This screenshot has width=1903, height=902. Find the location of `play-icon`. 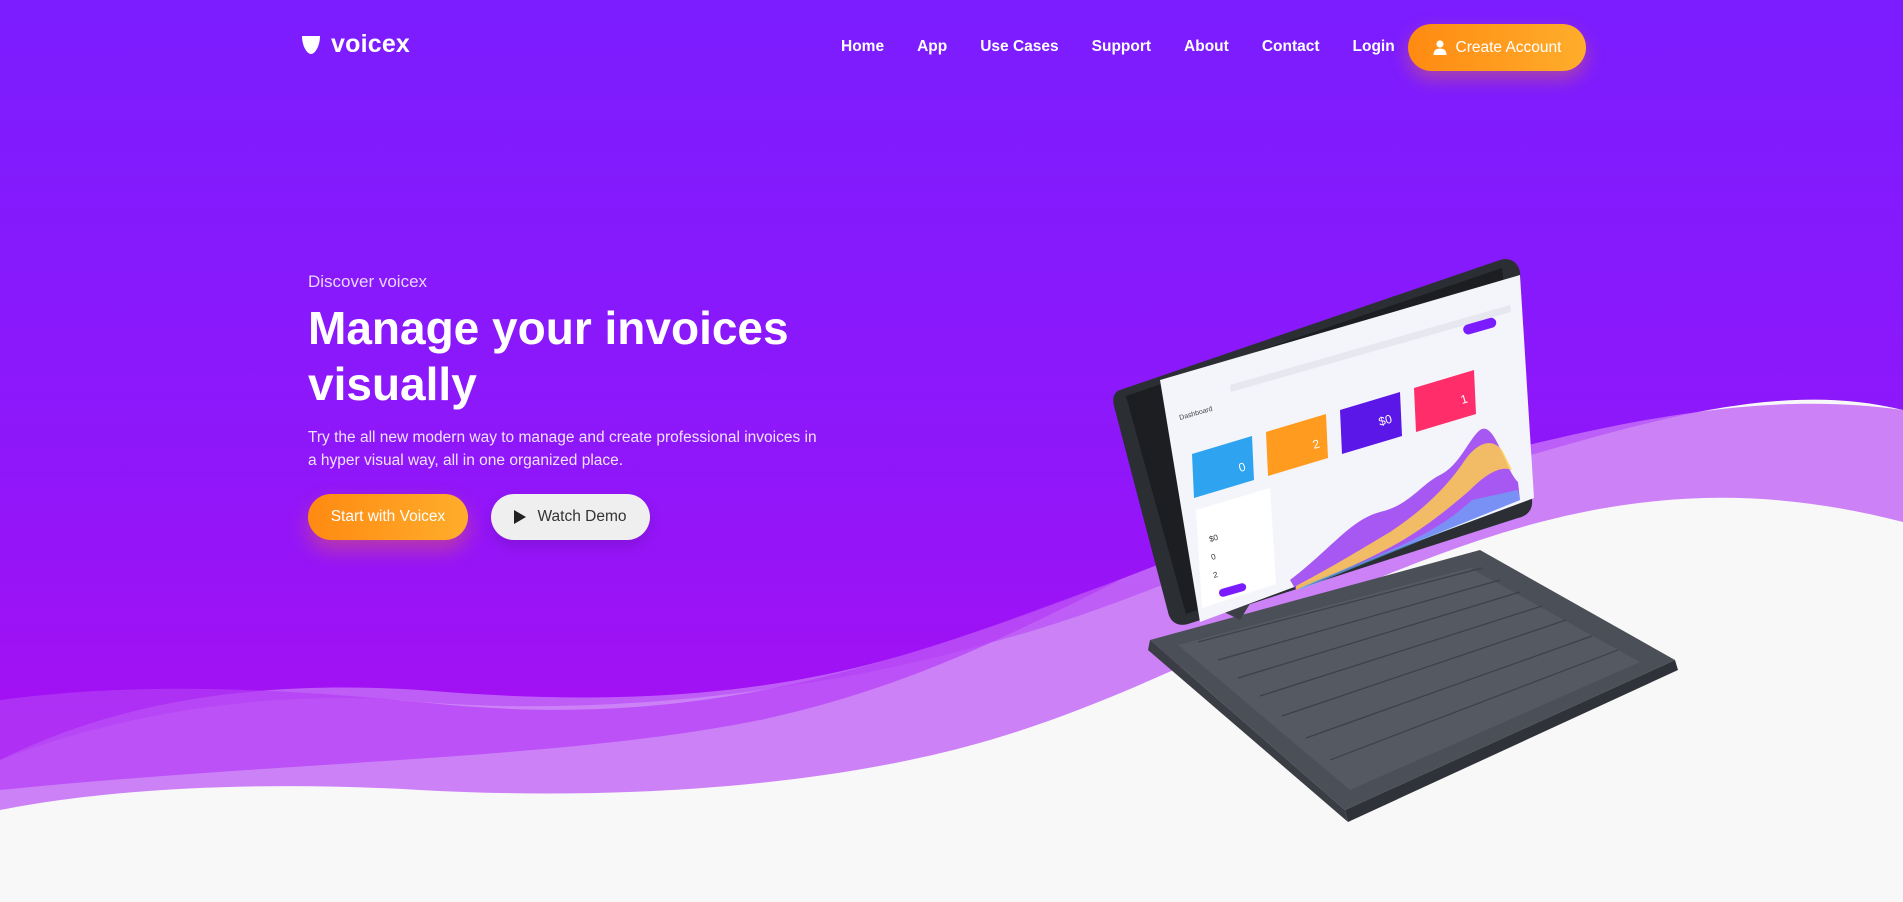

play-icon is located at coordinates (520, 517).